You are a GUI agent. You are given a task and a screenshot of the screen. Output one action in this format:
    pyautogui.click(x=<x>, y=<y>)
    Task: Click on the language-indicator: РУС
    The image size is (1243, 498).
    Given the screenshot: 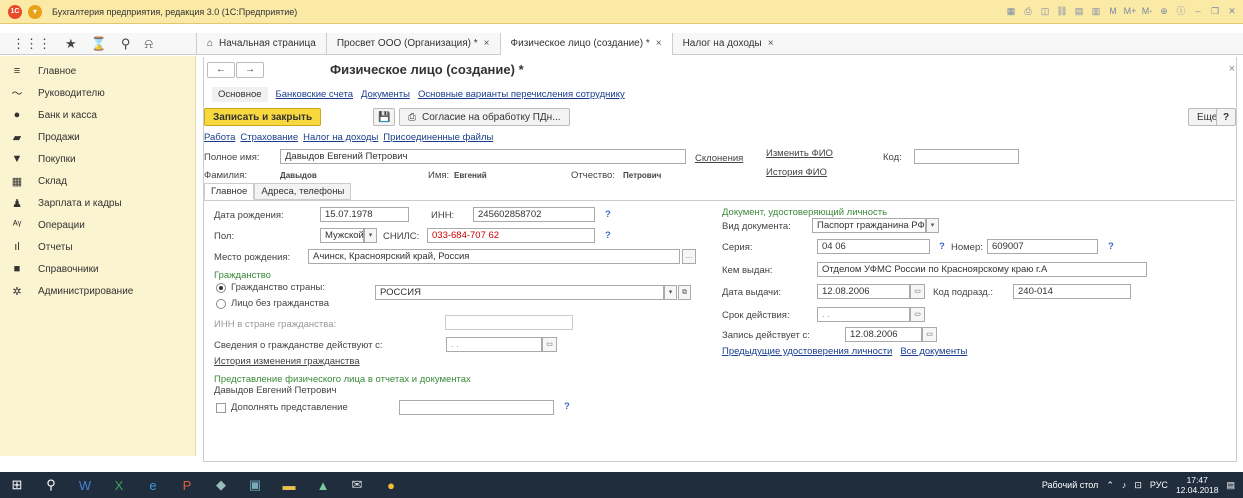 What is the action you would take?
    pyautogui.click(x=1159, y=485)
    